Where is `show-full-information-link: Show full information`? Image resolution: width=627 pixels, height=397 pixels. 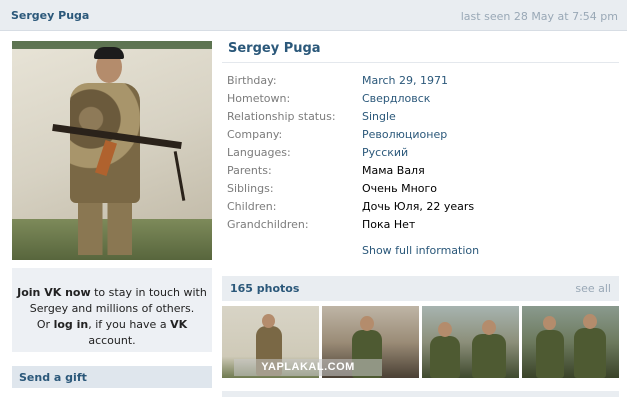
show-full-information-link: Show full information is located at coordinates (420, 250).